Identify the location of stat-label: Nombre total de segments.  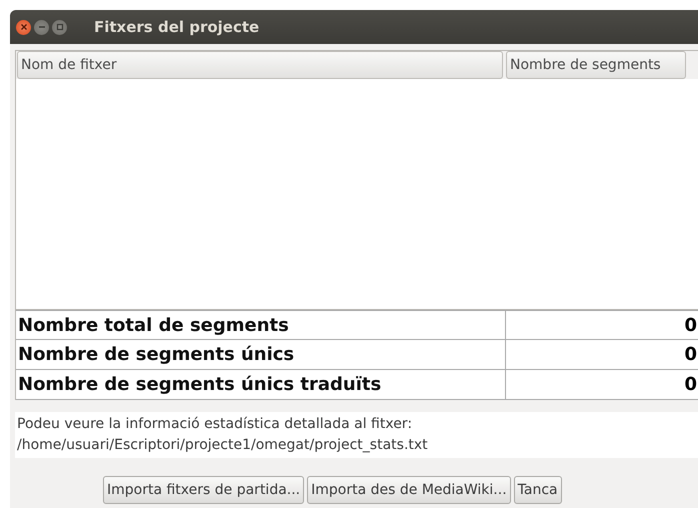
(261, 325).